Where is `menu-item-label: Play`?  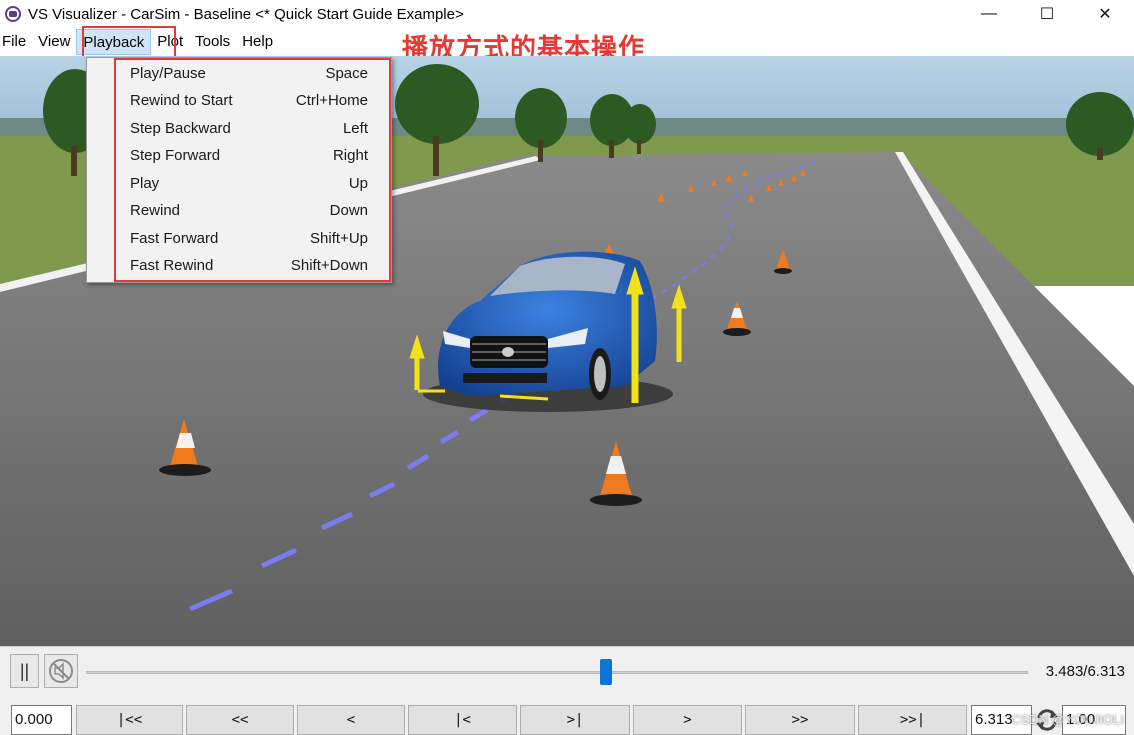 menu-item-label: Play is located at coordinates (145, 183).